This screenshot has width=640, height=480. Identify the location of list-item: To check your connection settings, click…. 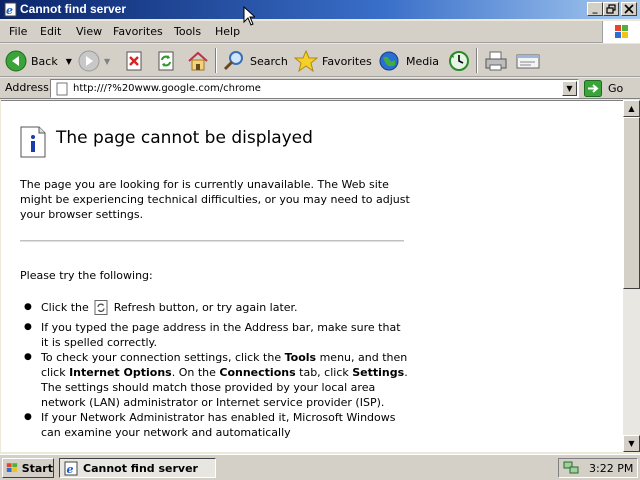
(217, 380).